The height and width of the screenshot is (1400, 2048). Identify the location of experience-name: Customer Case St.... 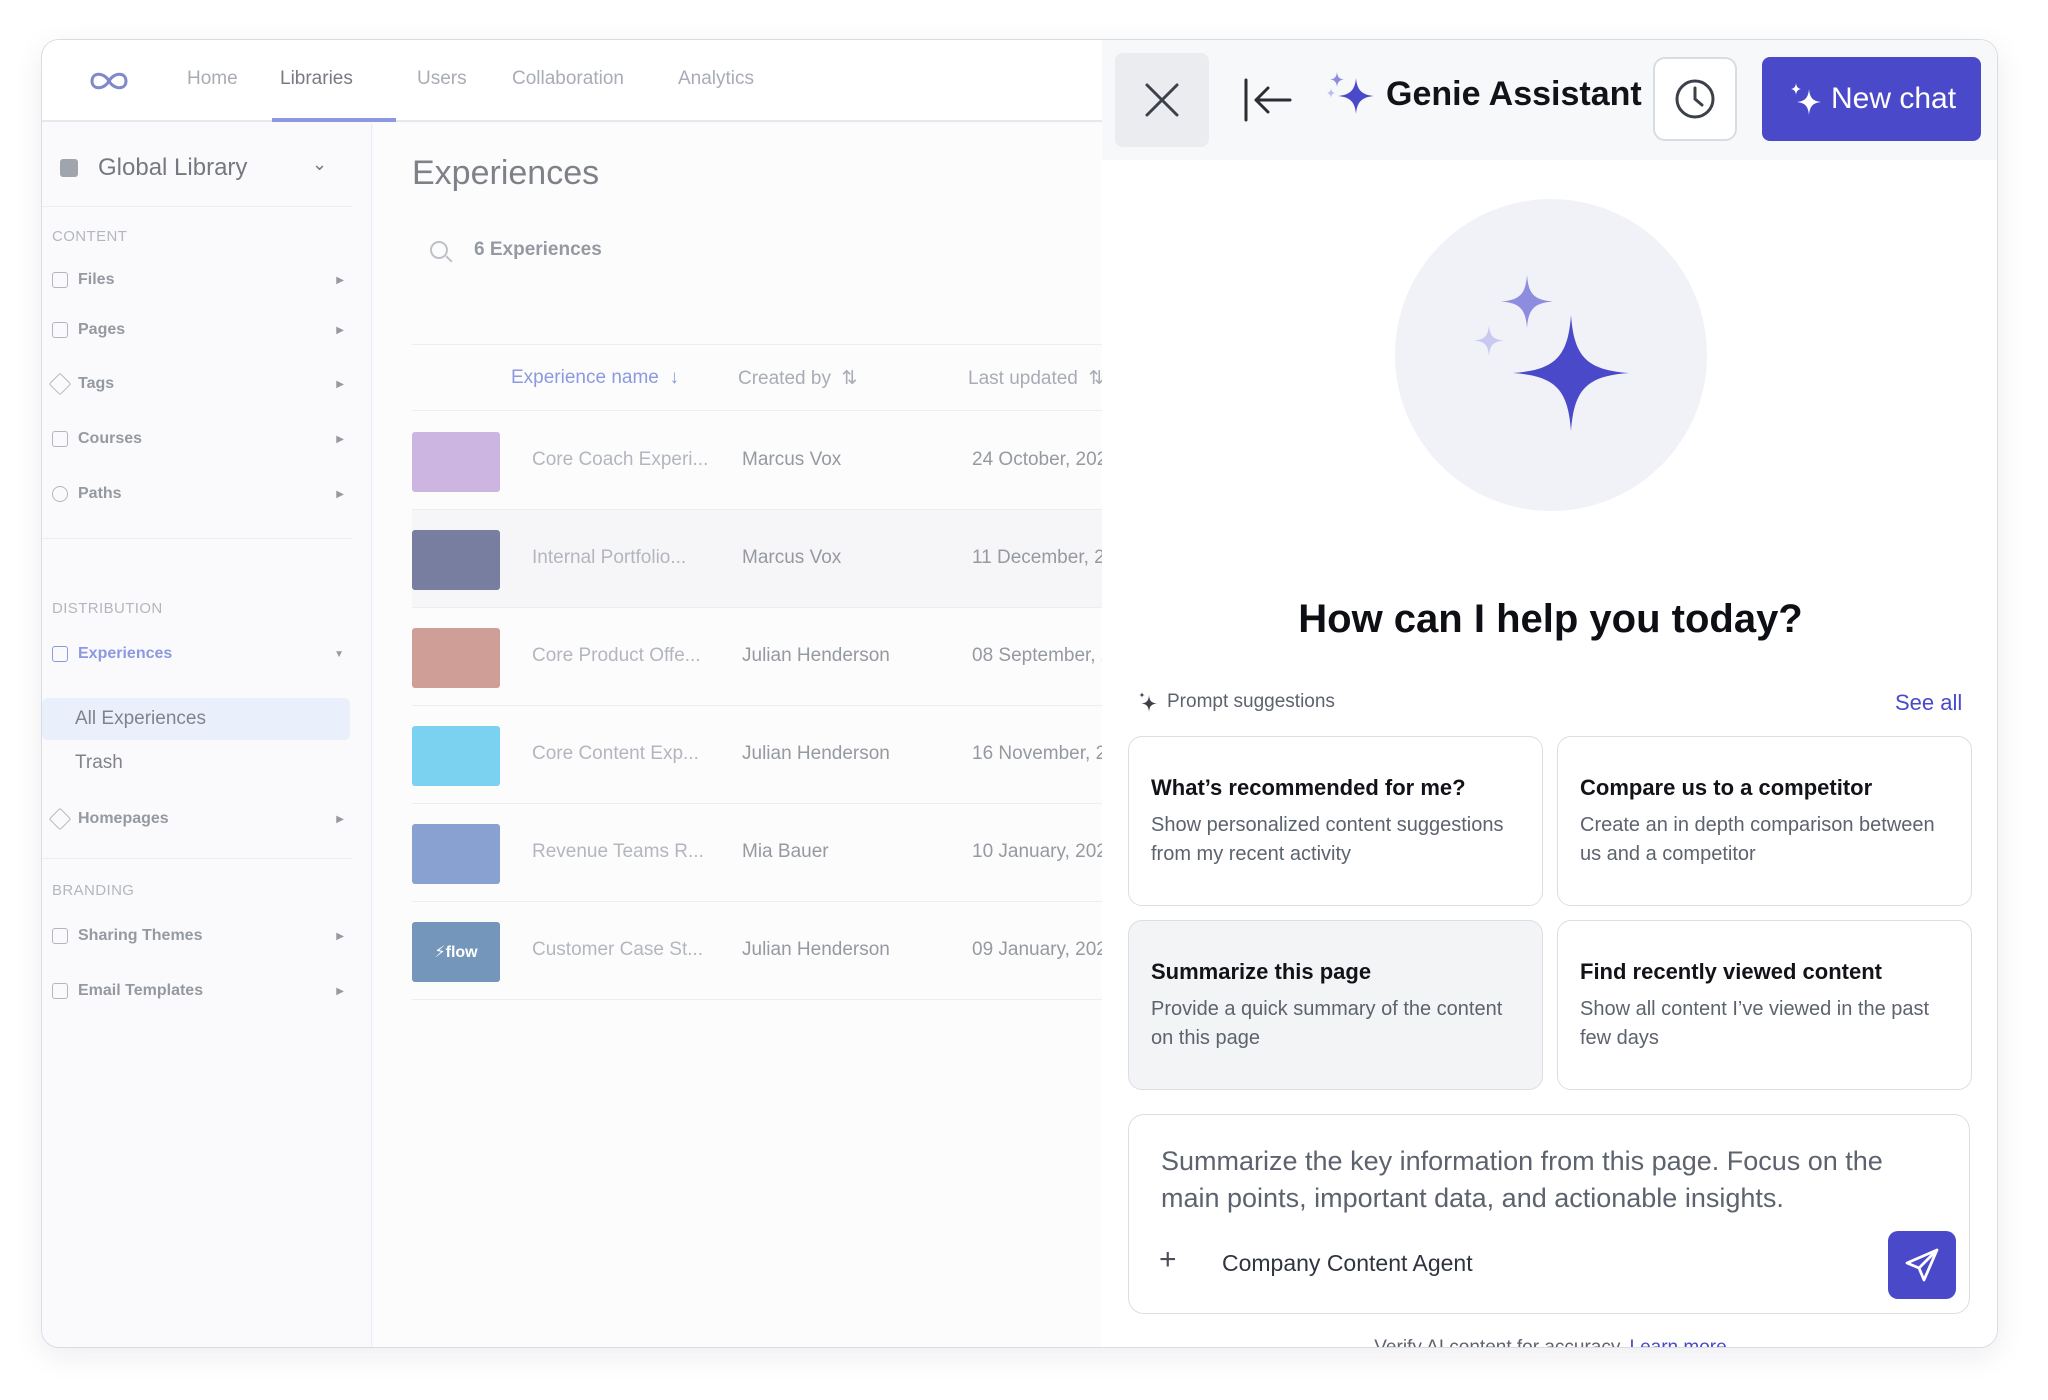
(618, 949).